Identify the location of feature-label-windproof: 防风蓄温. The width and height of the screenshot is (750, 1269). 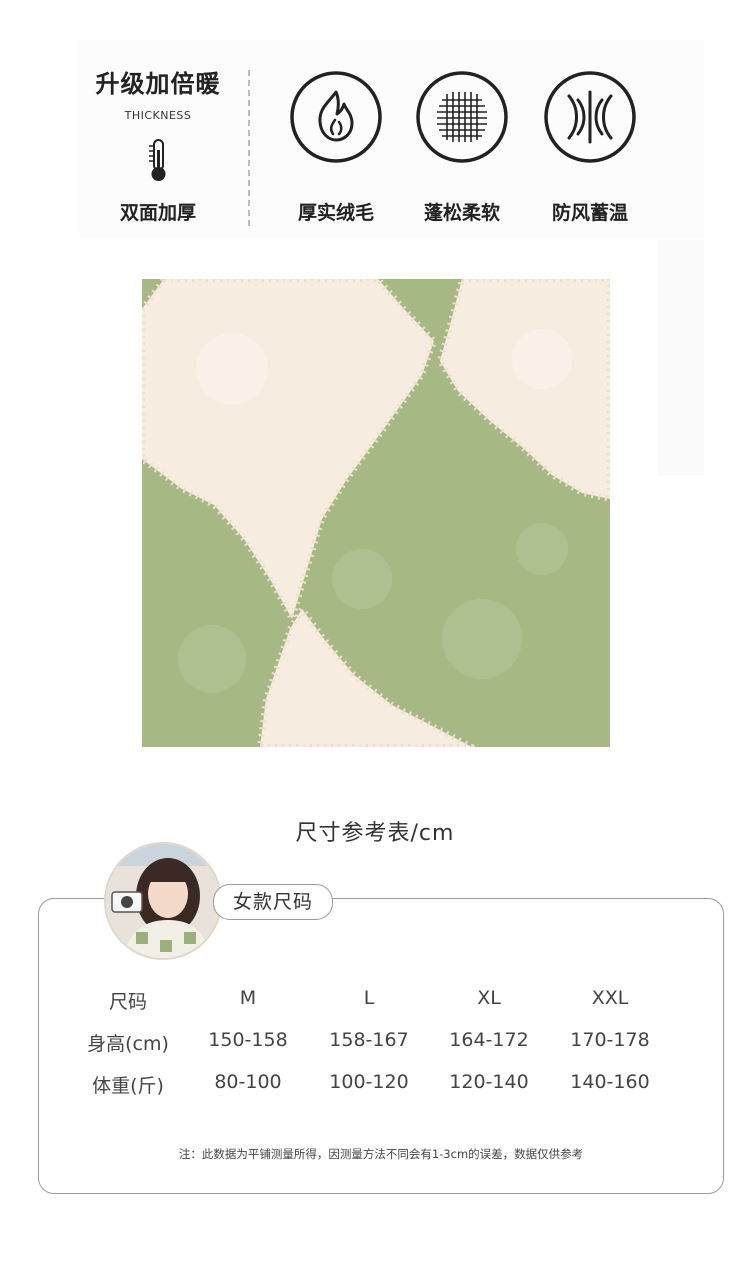
(589, 213).